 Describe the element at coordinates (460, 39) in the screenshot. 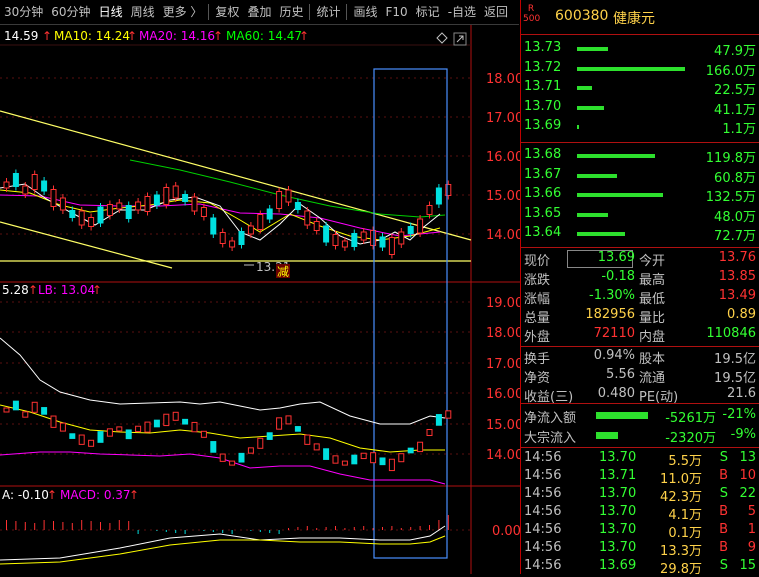

I see `expand-icon` at that location.